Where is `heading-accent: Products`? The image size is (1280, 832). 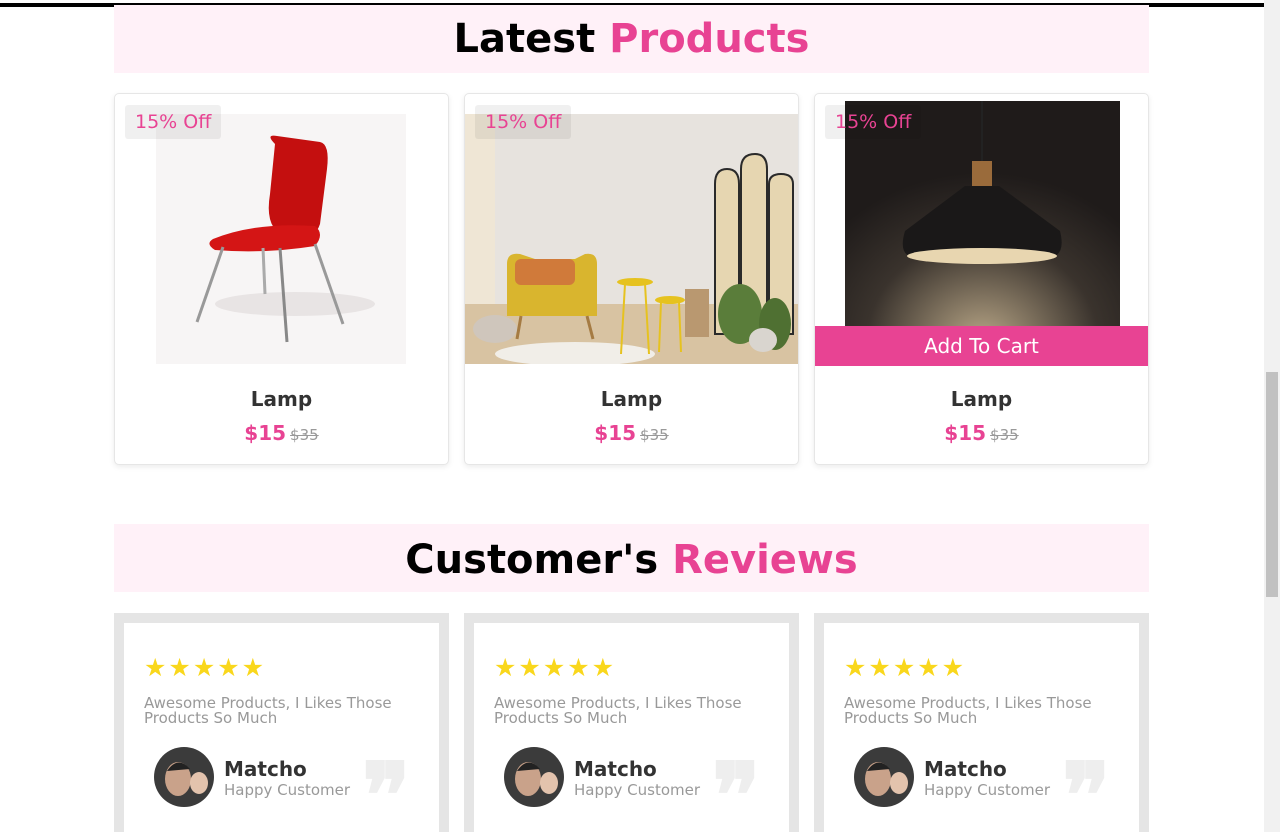
heading-accent: Products is located at coordinates (709, 39).